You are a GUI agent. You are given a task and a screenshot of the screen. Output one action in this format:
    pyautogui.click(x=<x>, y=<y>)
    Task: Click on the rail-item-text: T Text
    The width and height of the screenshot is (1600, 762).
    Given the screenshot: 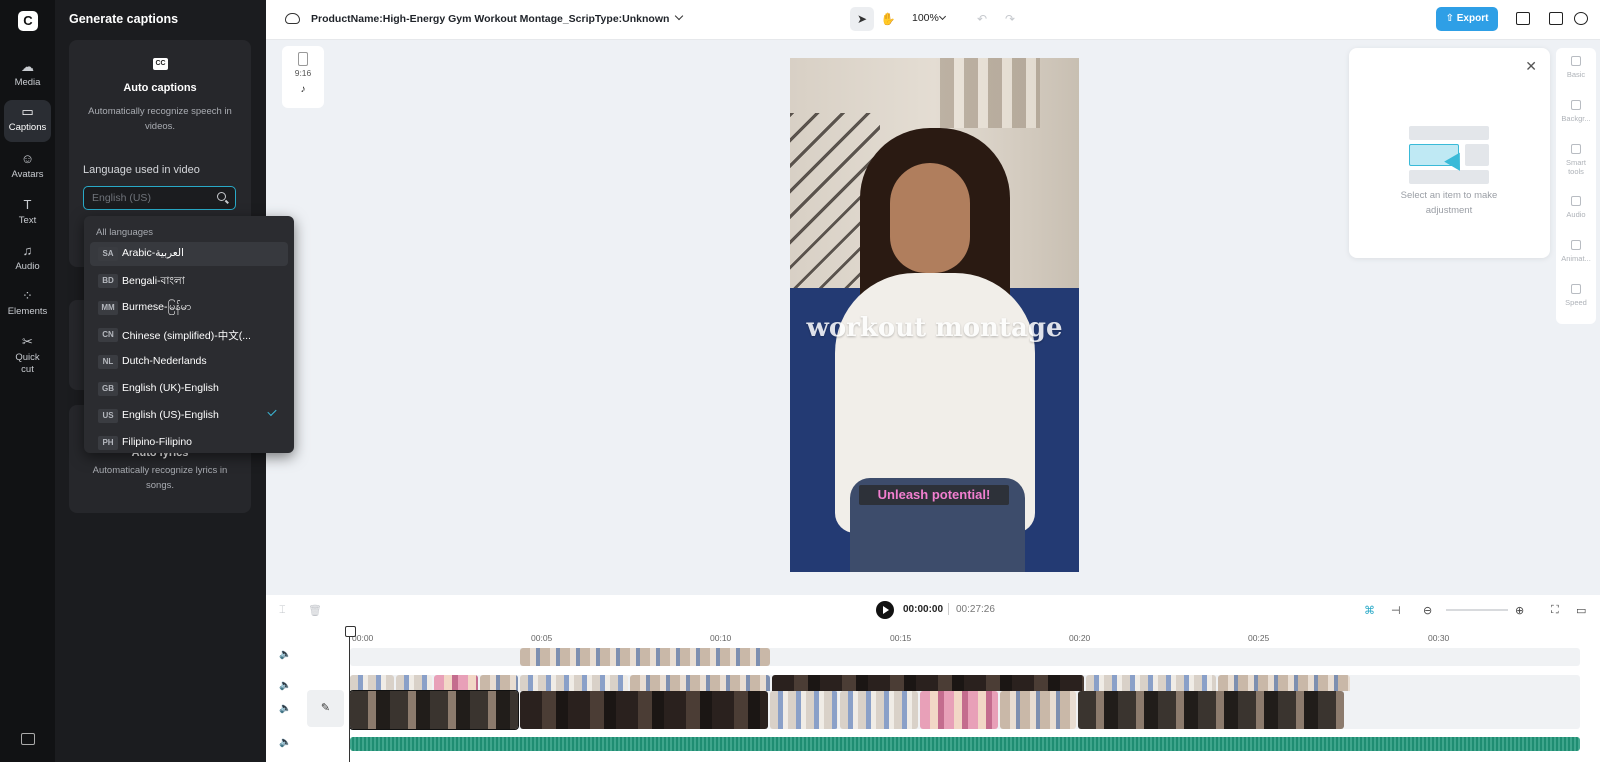 What is the action you would take?
    pyautogui.click(x=27, y=214)
    